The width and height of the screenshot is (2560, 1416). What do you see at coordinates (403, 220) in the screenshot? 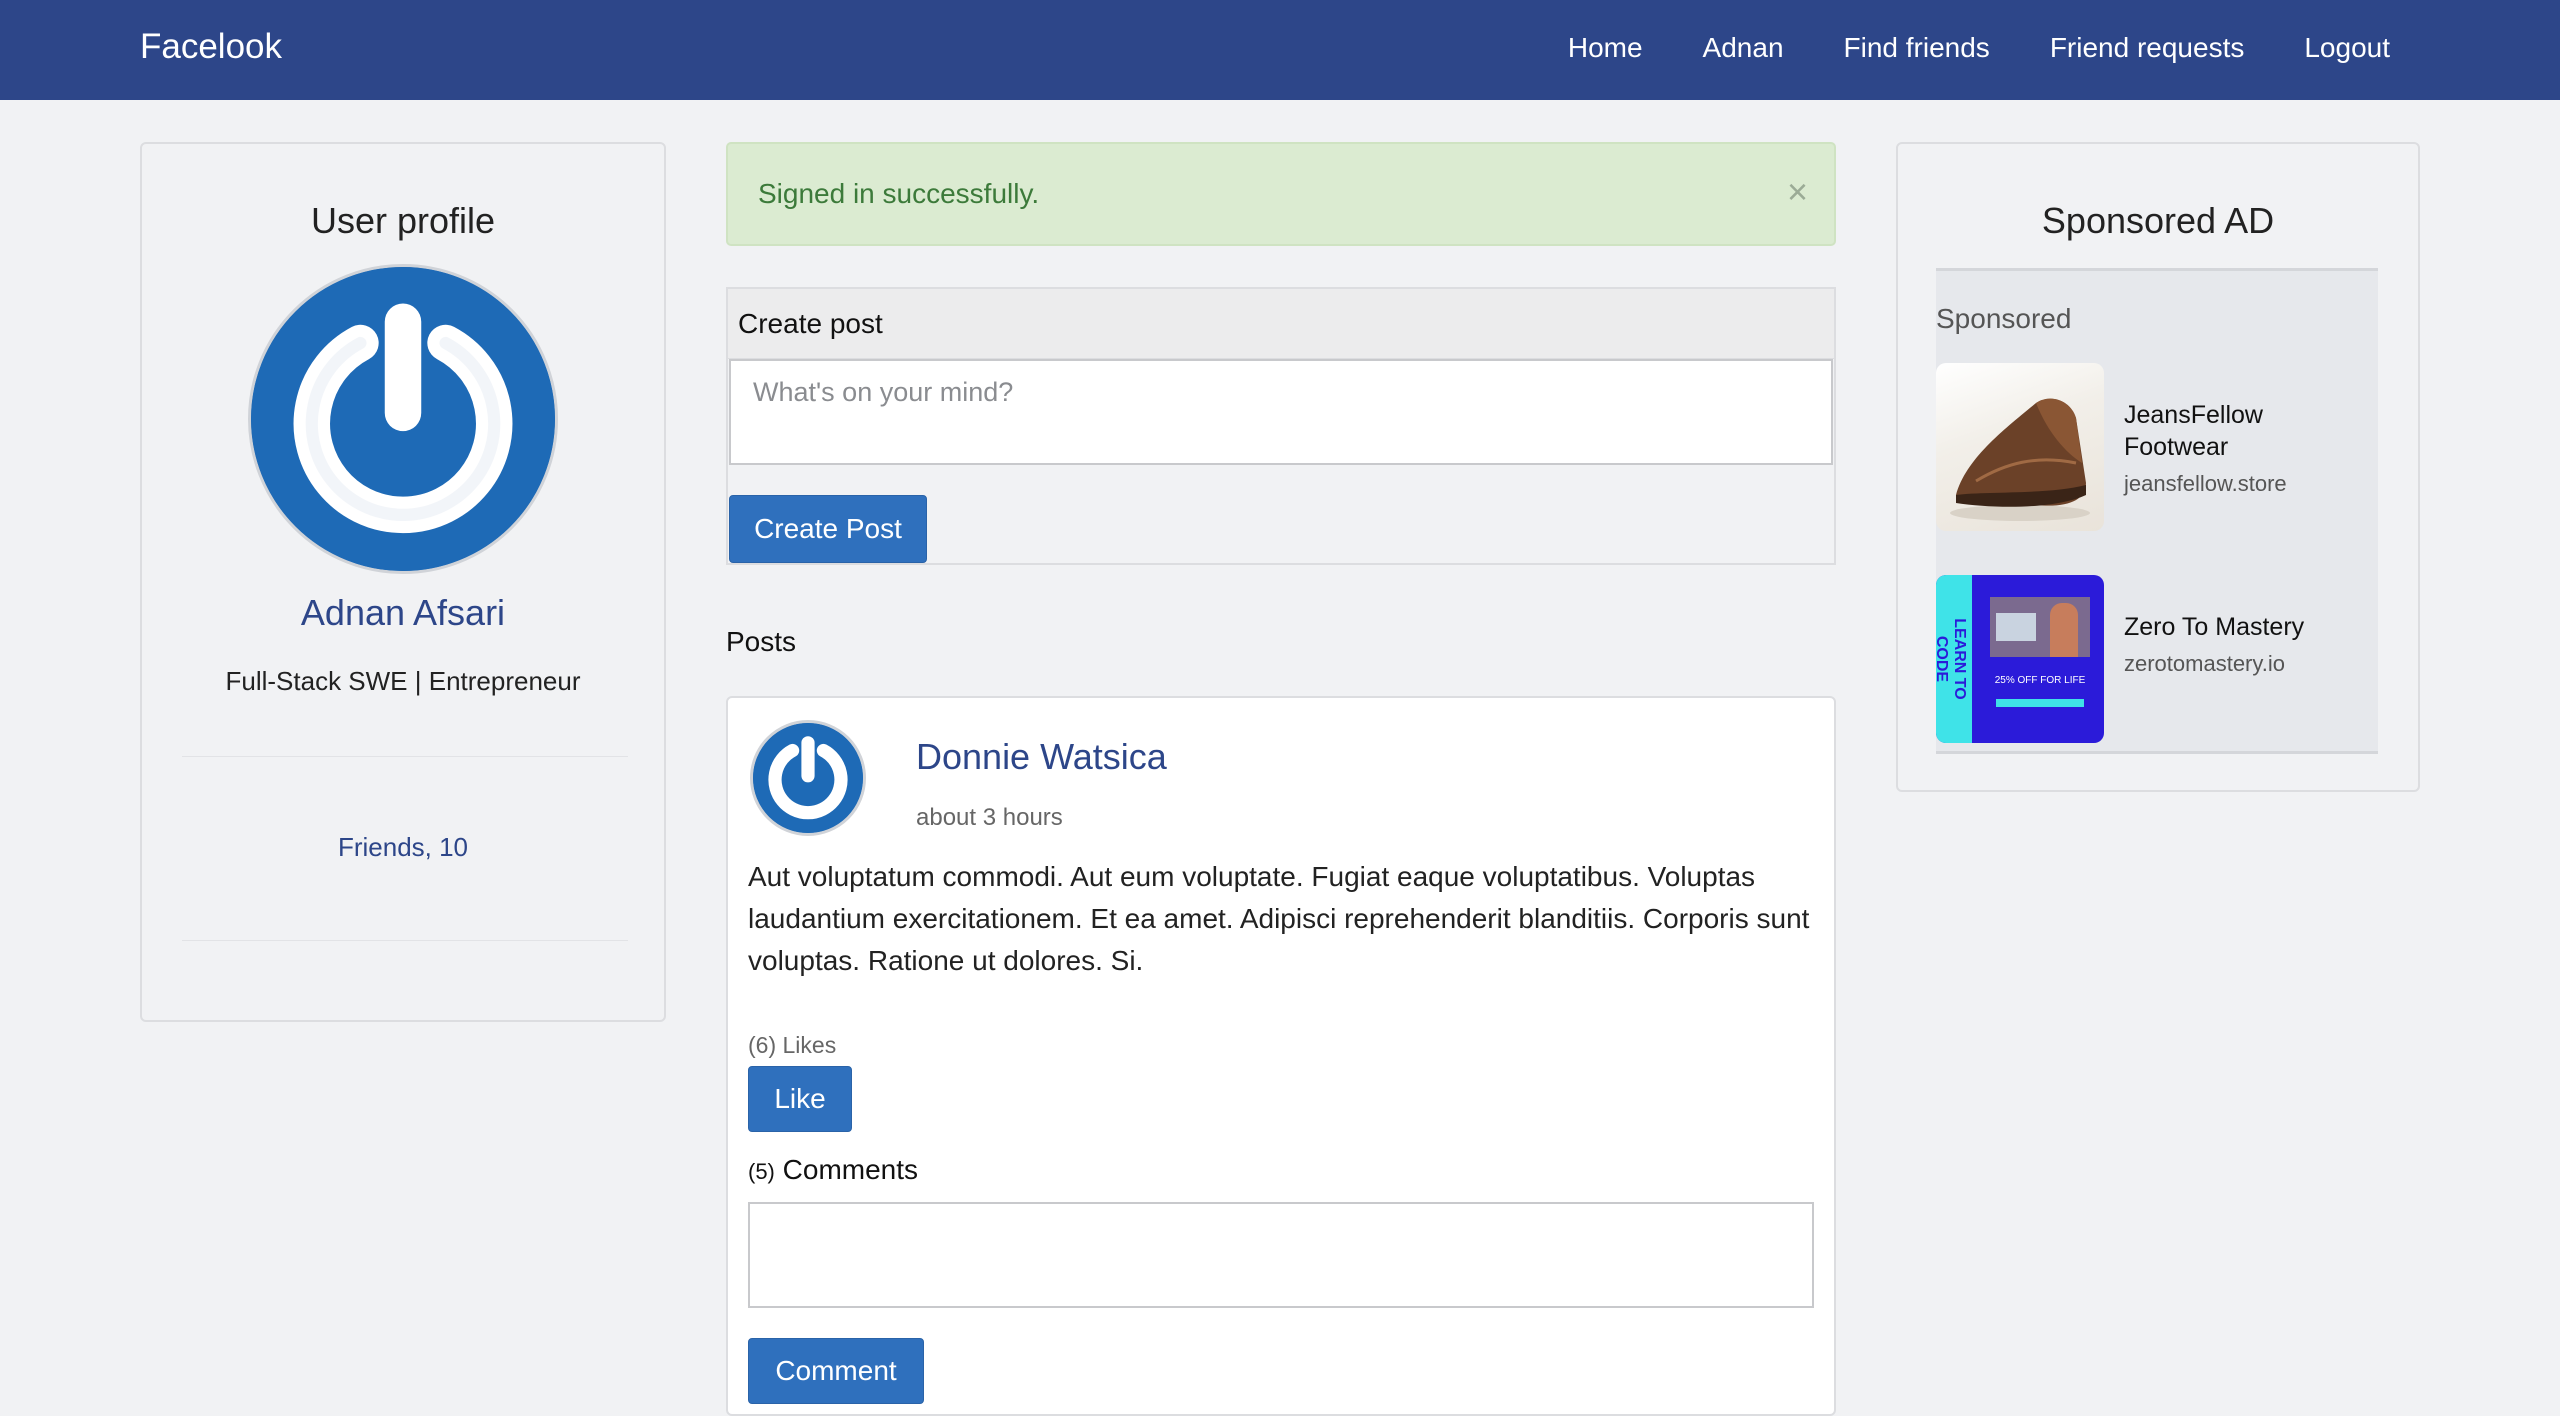
I see `profile-panel-title: User profile` at bounding box center [403, 220].